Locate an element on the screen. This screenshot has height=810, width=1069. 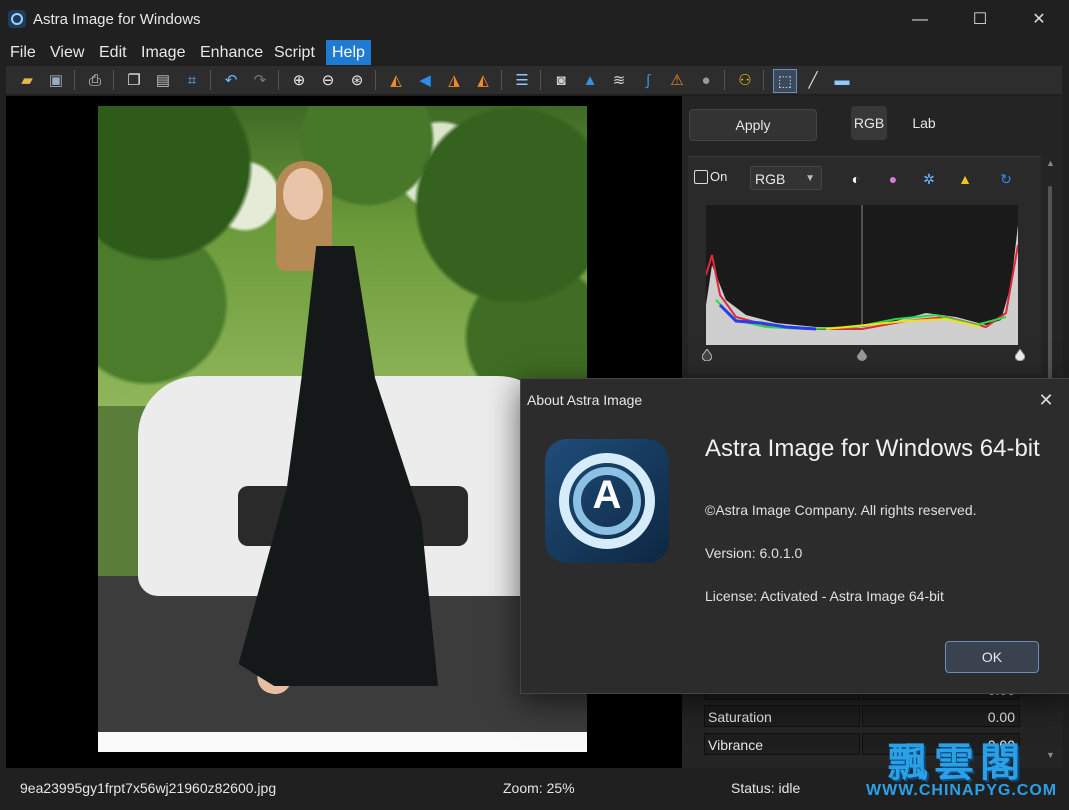
channel-select: RGB ▼ is located at coordinates (786, 178).